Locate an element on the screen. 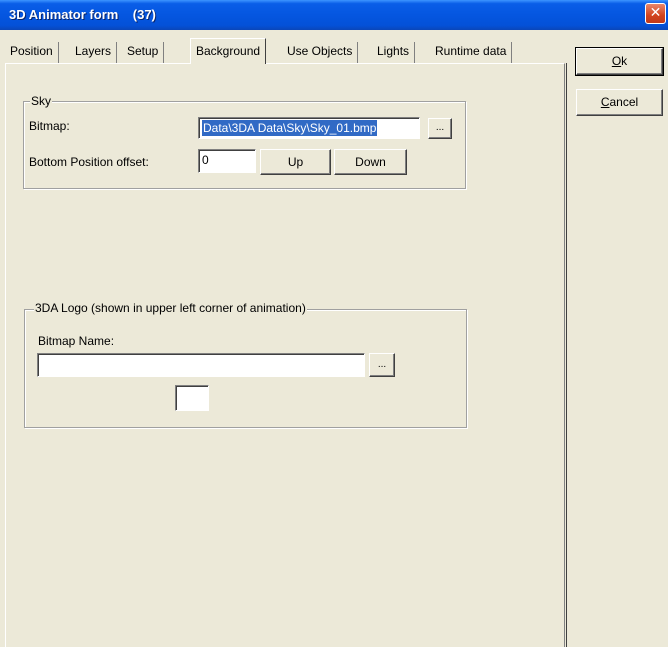 This screenshot has height=647, width=668. bottom-offset-label: Bottom Position offset: is located at coordinates (89, 162).